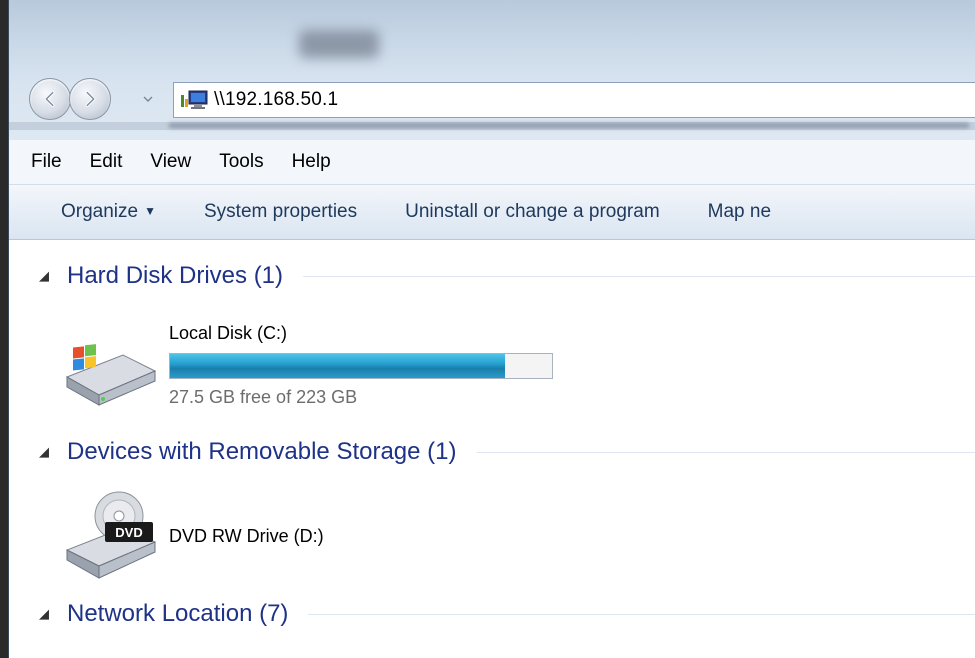 This screenshot has width=975, height=658. What do you see at coordinates (175, 275) in the screenshot?
I see `group-title-hard-disk: Hard Disk Drives (1)` at bounding box center [175, 275].